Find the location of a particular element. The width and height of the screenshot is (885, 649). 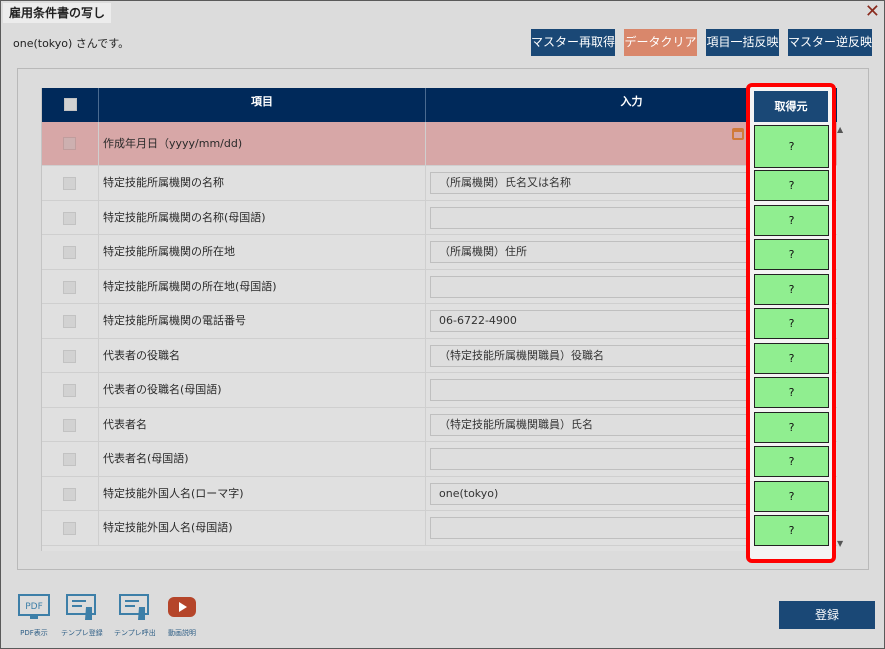

pdf-icon: PDF is located at coordinates (34, 606).